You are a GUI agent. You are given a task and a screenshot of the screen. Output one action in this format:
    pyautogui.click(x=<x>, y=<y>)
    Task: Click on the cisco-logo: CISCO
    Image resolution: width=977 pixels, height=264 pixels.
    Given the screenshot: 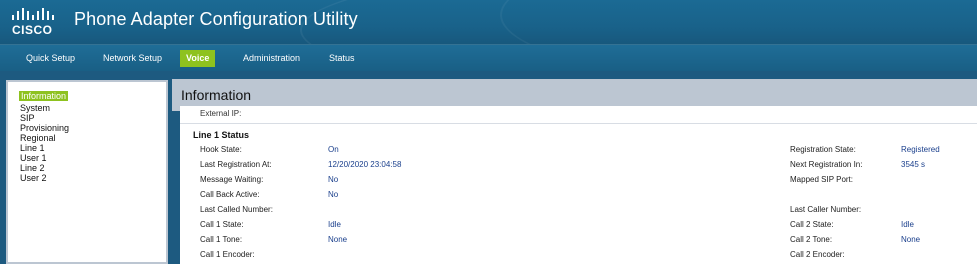 What is the action you would take?
    pyautogui.click(x=35, y=21)
    